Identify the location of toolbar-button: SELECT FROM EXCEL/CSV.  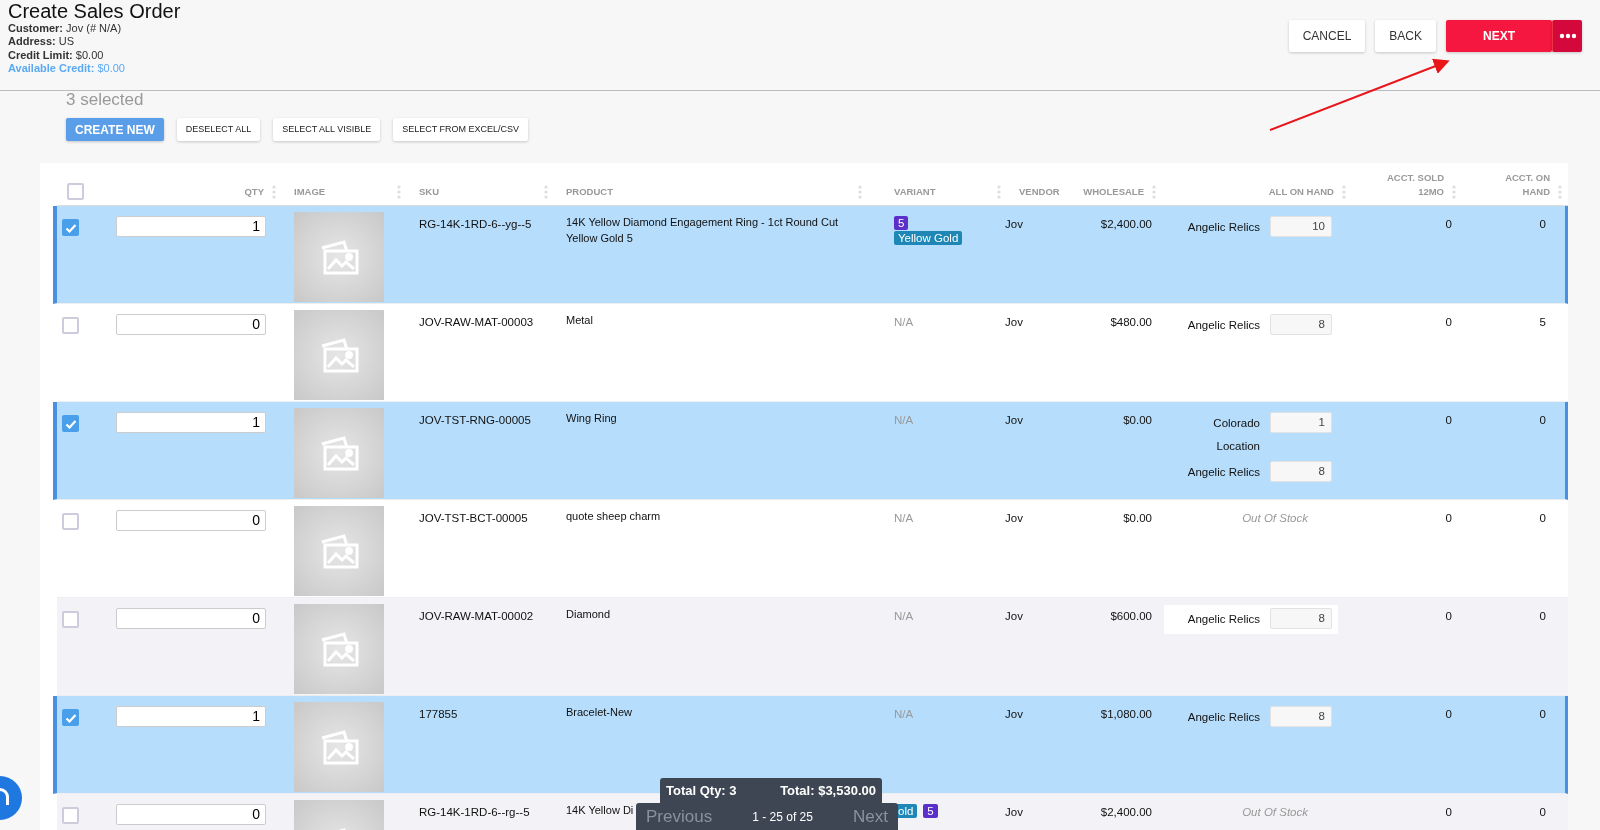
(461, 129).